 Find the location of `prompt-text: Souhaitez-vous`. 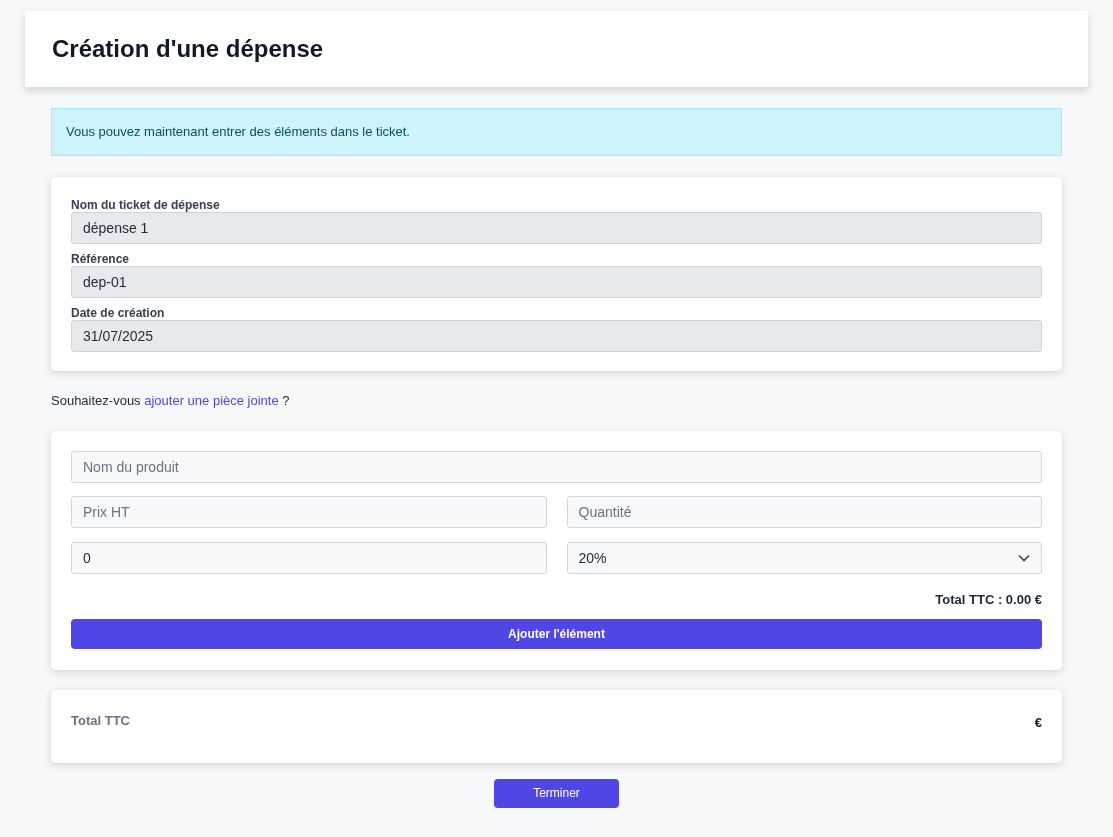

prompt-text: Souhaitez-vous is located at coordinates (96, 400).